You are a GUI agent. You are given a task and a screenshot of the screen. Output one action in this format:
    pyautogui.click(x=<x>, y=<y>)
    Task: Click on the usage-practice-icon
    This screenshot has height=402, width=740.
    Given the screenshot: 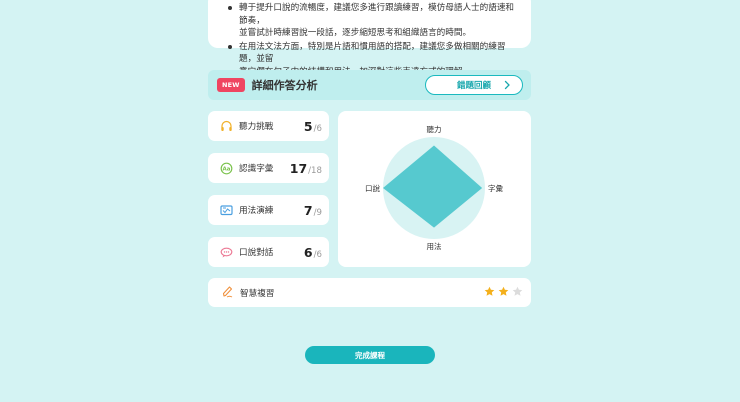 What is the action you would take?
    pyautogui.click(x=226, y=210)
    